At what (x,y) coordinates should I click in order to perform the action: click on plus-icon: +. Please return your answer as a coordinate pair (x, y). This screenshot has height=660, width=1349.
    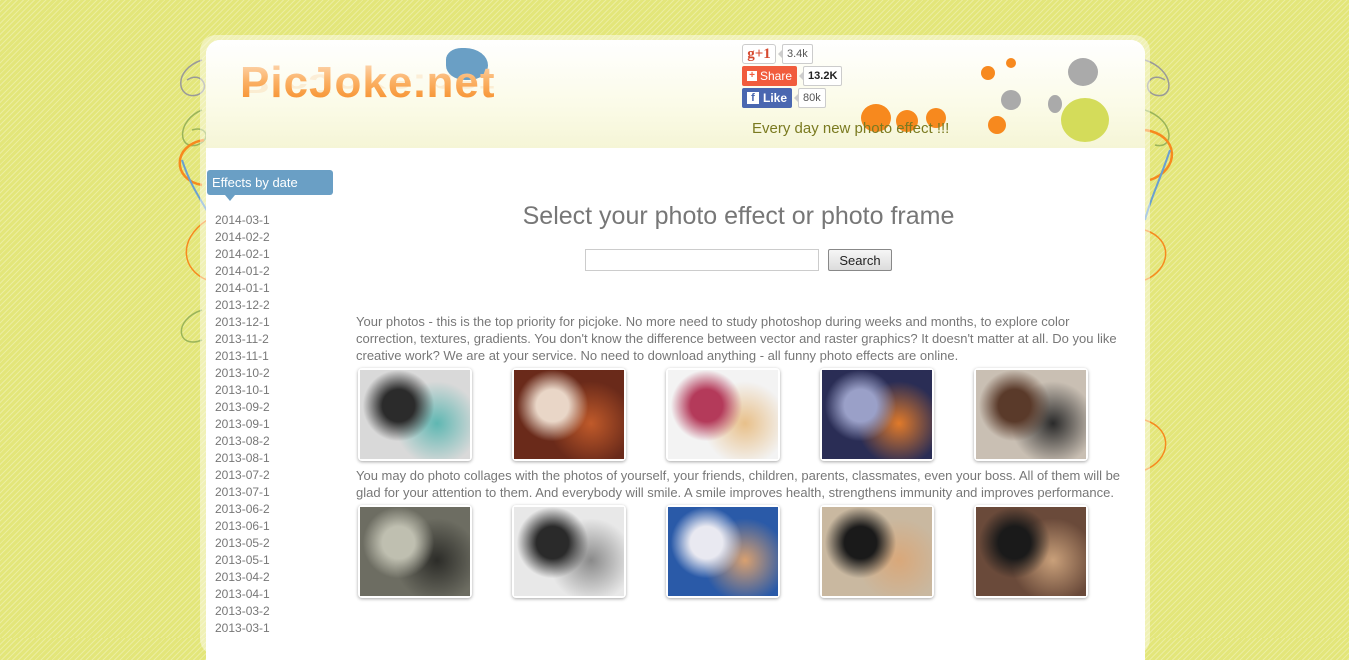
    Looking at the image, I should click on (752, 76).